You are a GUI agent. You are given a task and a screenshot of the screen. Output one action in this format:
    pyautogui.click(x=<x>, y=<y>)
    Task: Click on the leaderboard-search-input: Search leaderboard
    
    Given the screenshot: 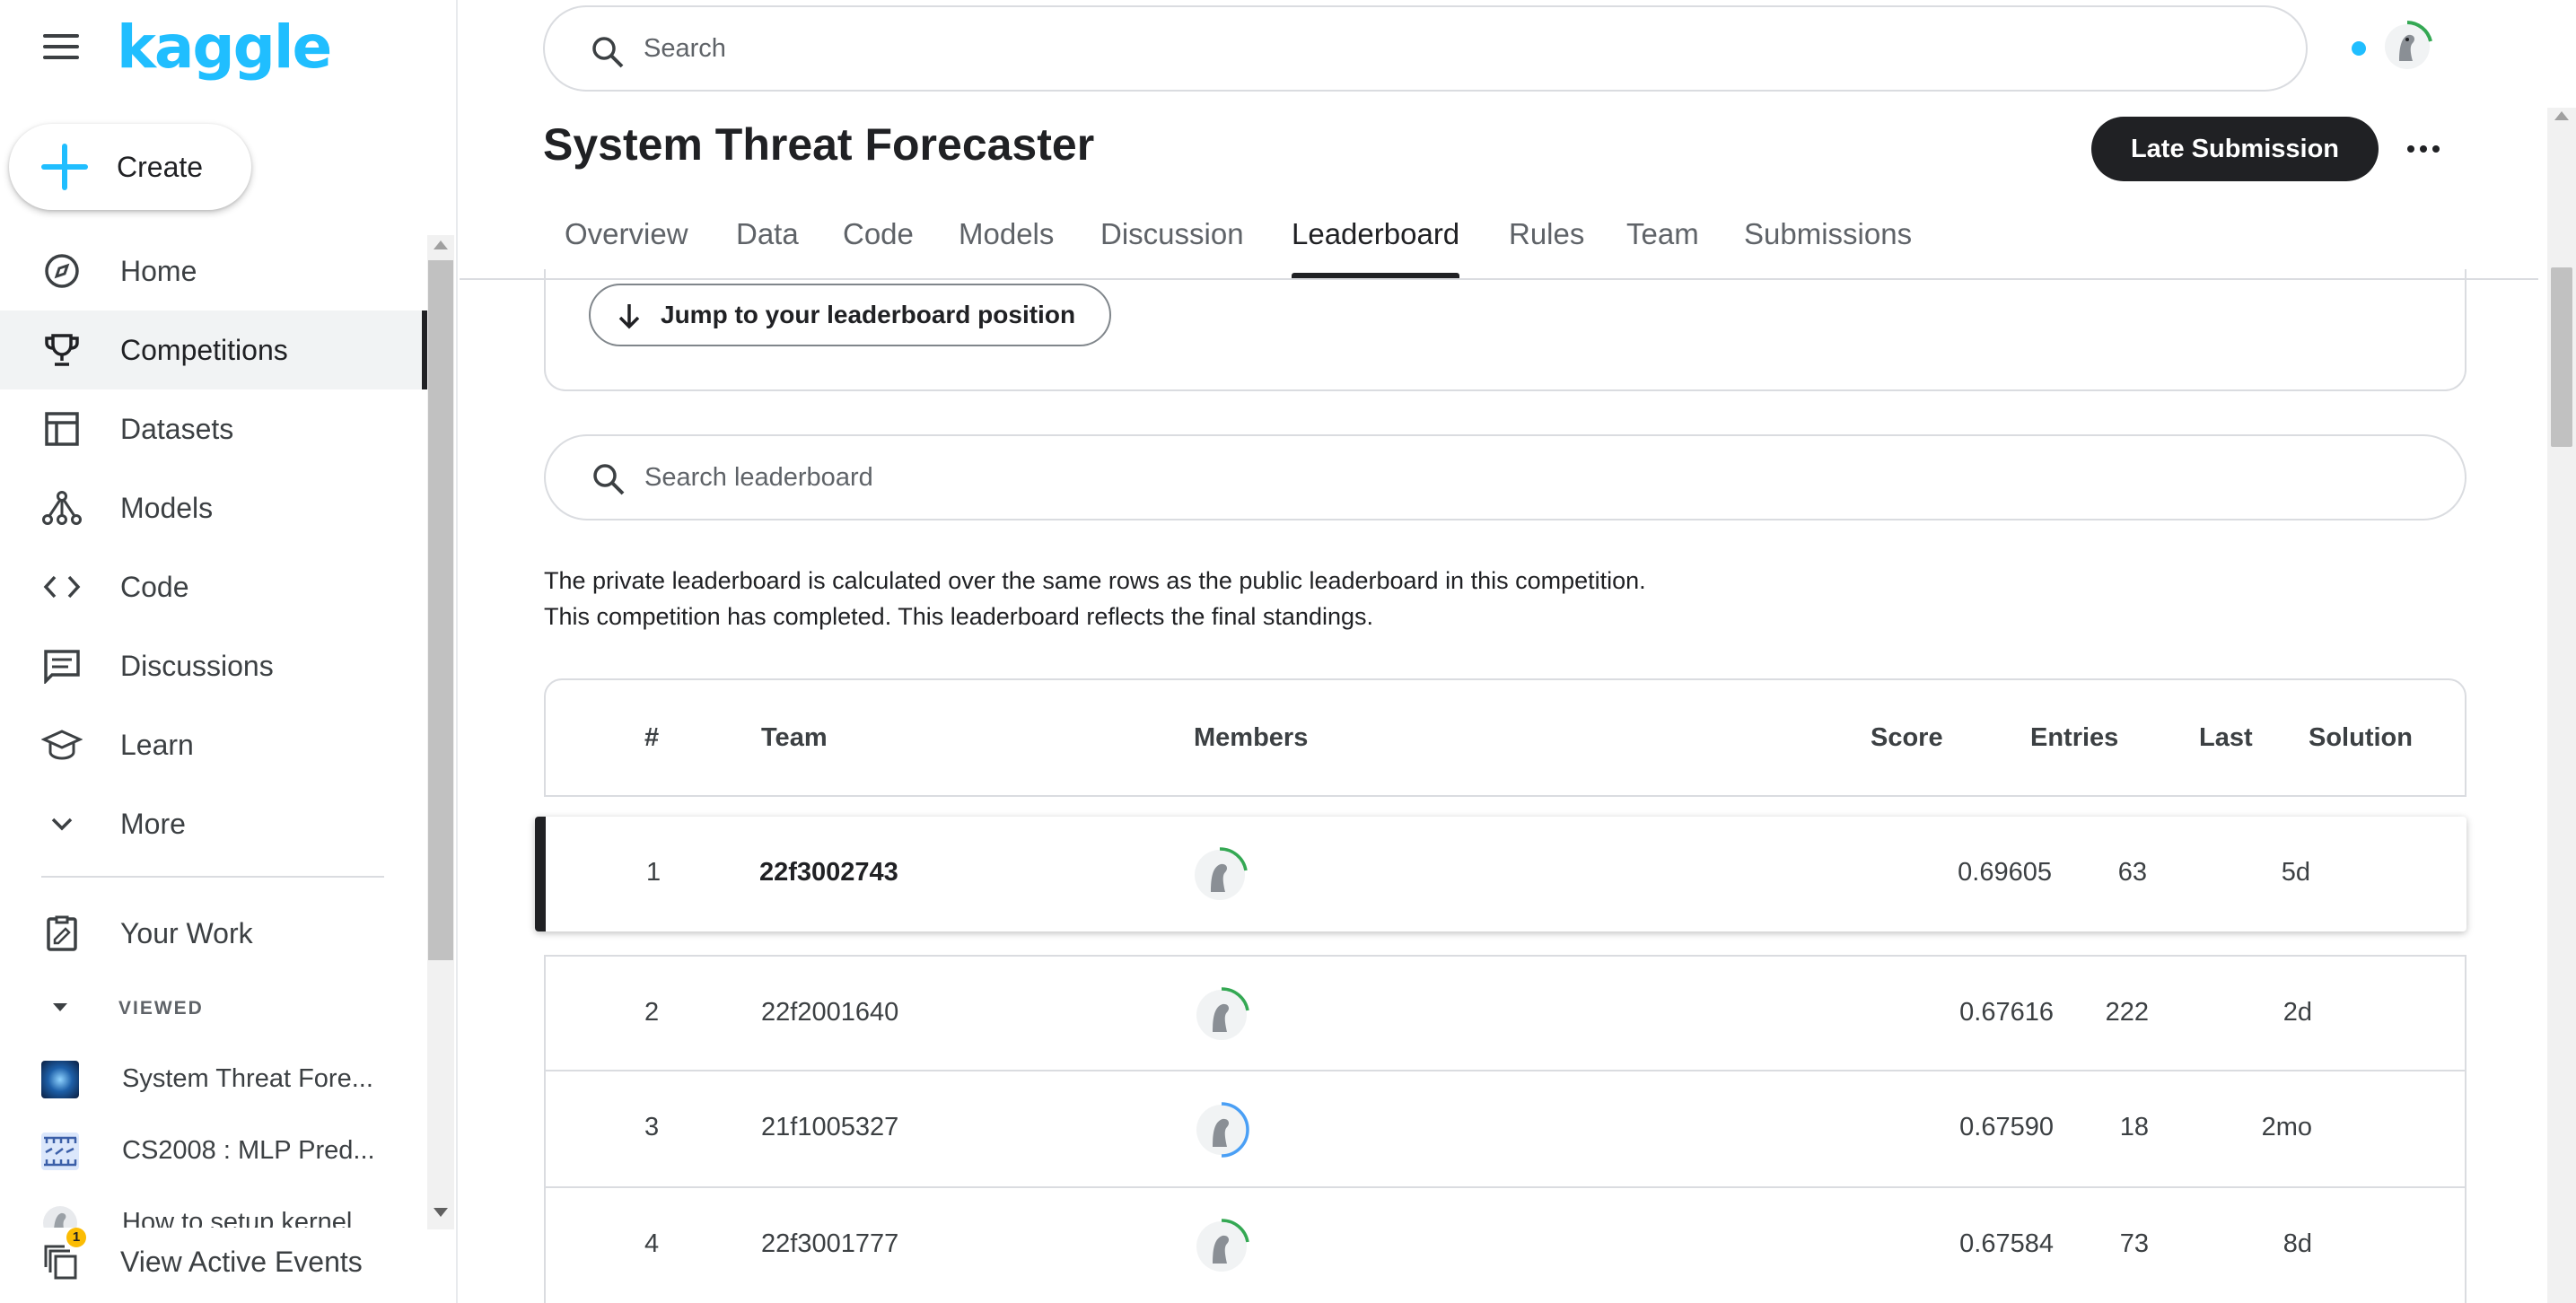 What is the action you would take?
    pyautogui.click(x=1505, y=477)
    